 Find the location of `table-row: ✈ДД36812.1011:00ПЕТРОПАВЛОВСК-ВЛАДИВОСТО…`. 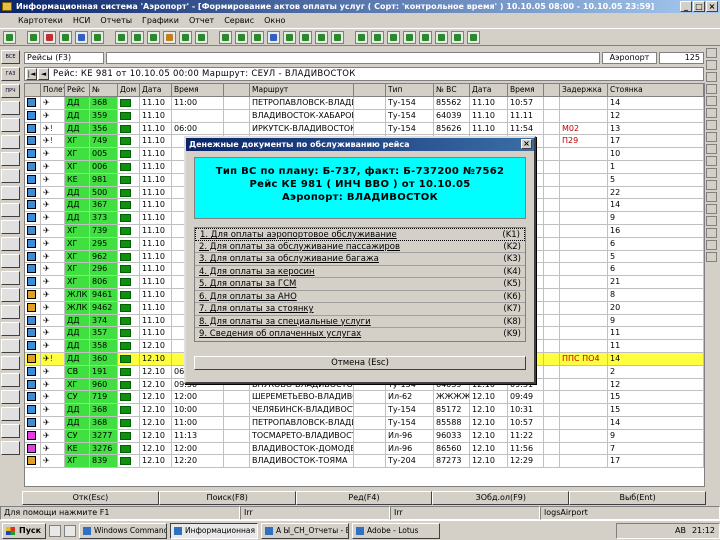

table-row: ✈ДД36812.1011:00ПЕТРОПАВЛОВСК-ВЛАДИВОСТО… is located at coordinates (364, 423).